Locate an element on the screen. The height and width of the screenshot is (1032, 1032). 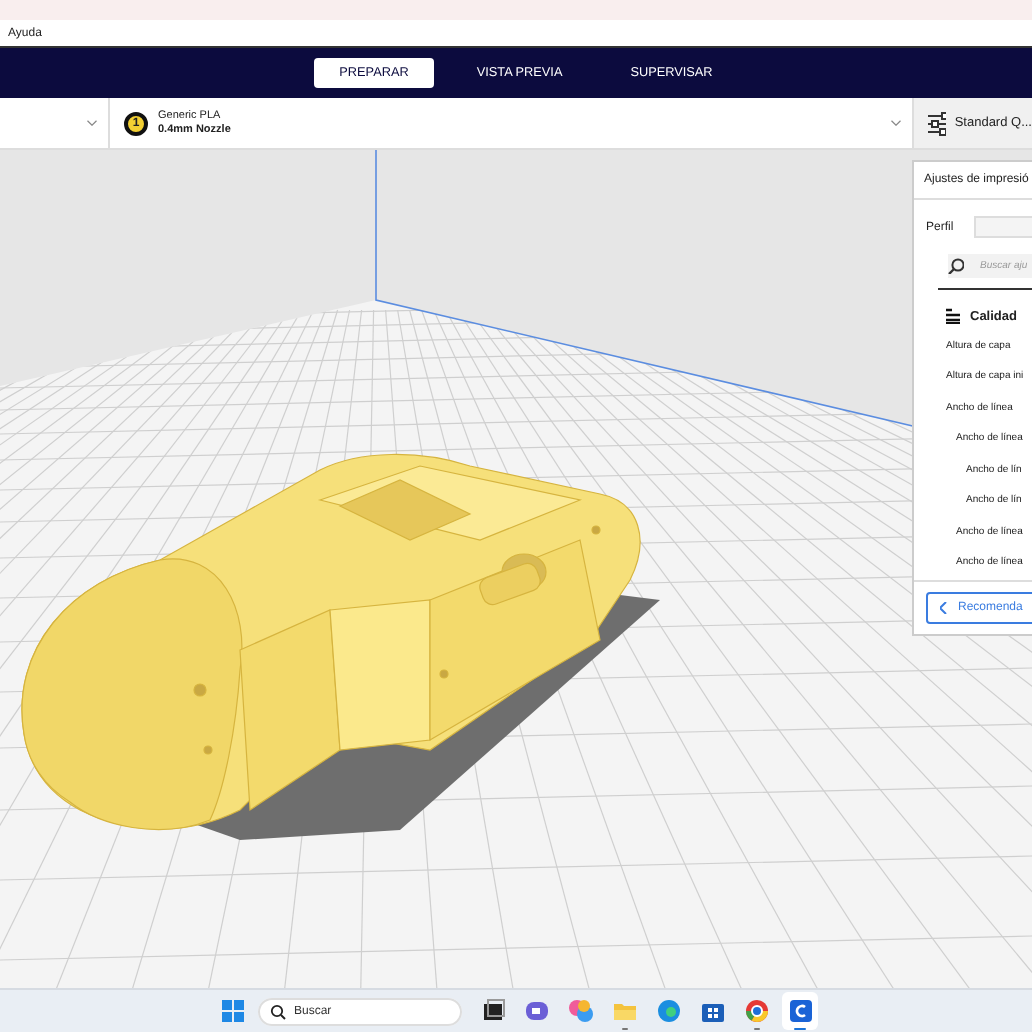
sliders-icon is located at coordinates (937, 123).